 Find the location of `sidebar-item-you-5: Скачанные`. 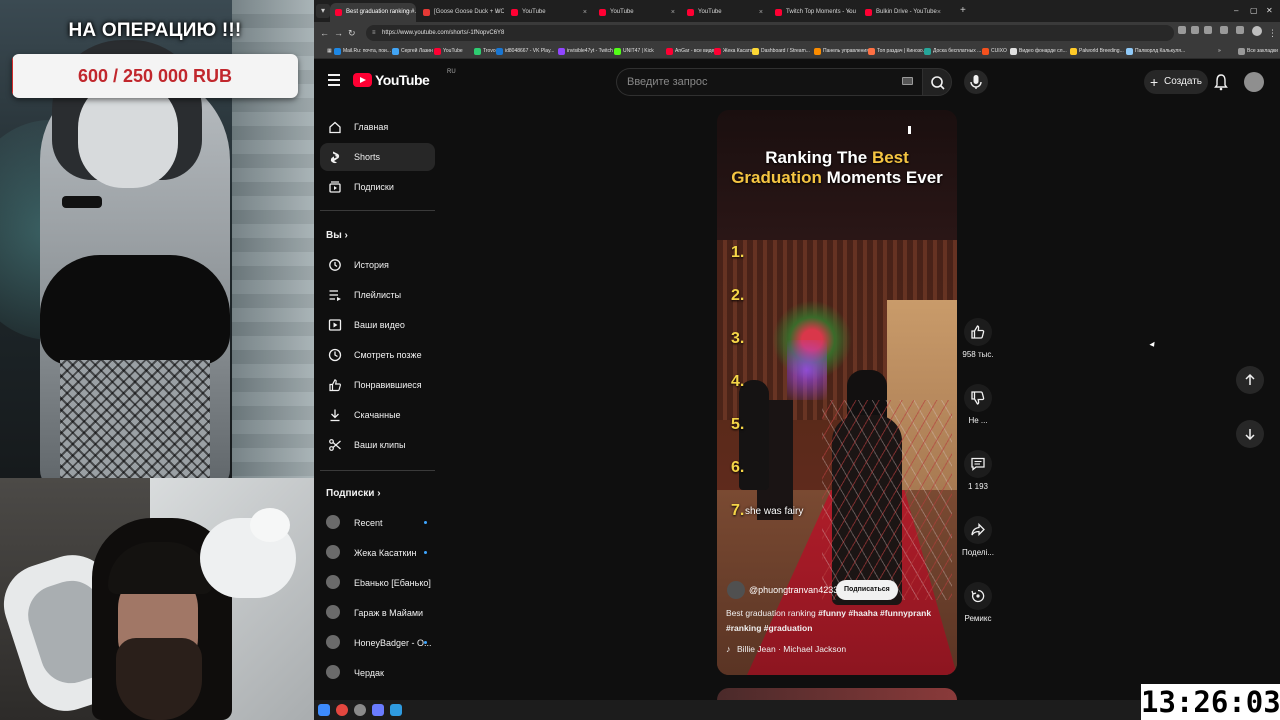

sidebar-item-you-5: Скачанные is located at coordinates (377, 415).